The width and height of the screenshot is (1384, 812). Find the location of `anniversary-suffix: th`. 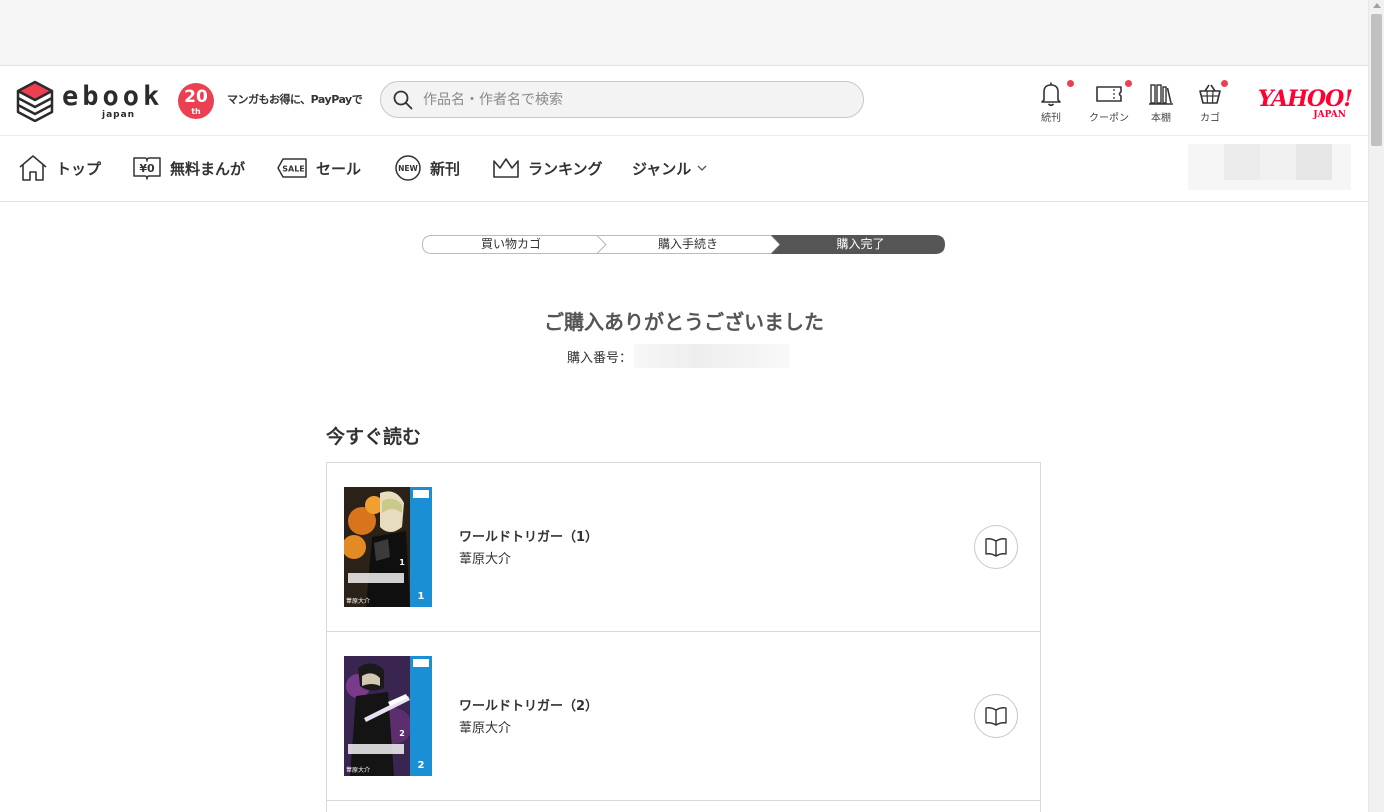

anniversary-suffix: th is located at coordinates (196, 111).